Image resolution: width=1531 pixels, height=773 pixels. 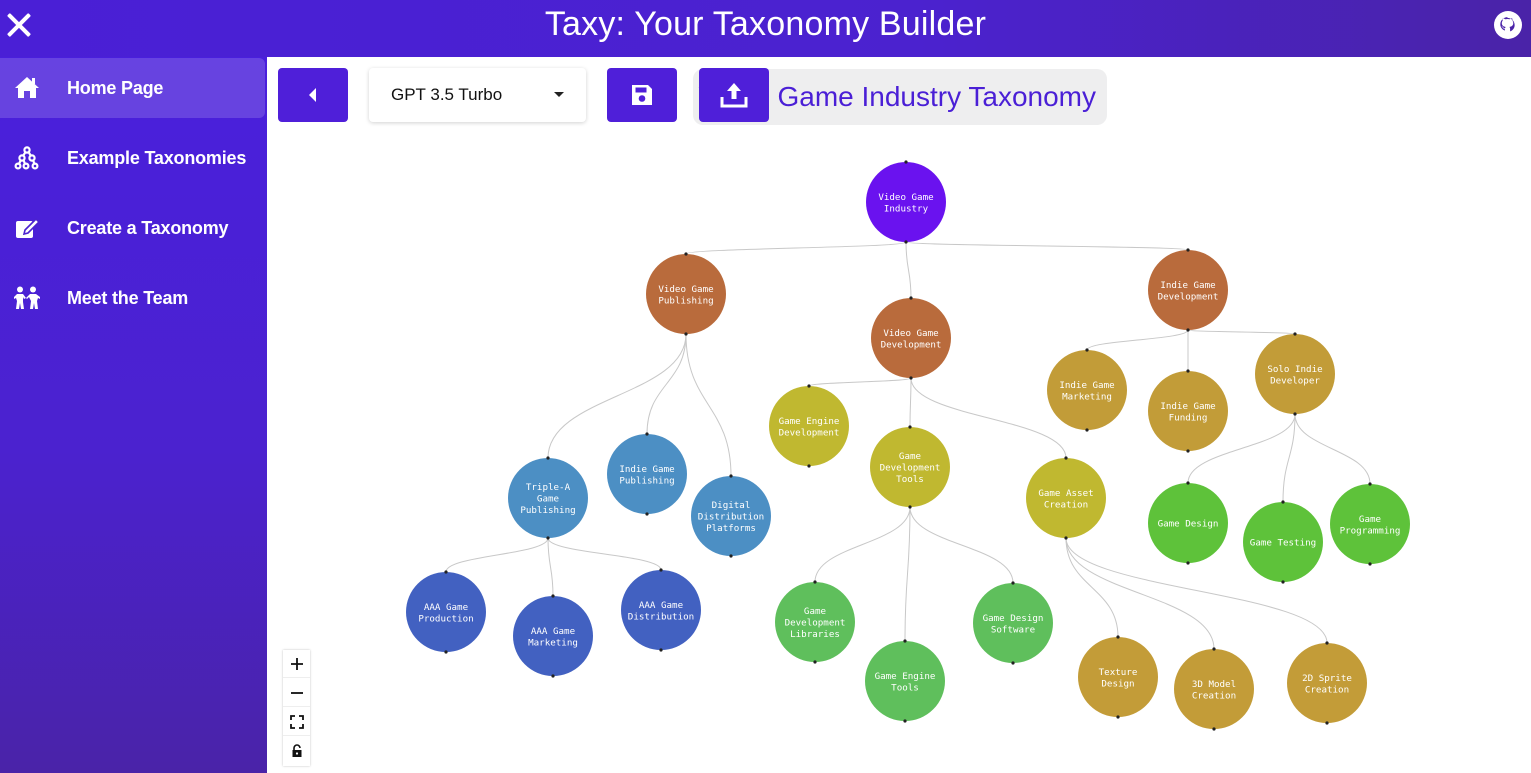 I want to click on tree-node: Game Engine Development, so click(x=809, y=426).